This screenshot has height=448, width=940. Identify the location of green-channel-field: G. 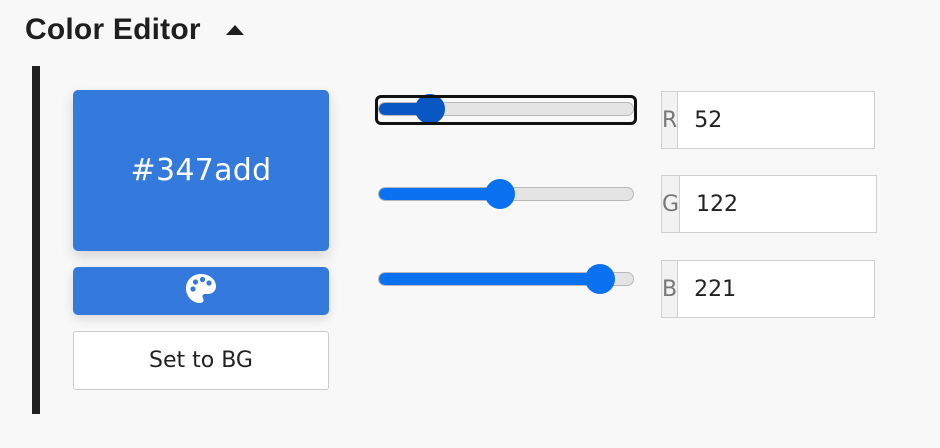
(800, 204).